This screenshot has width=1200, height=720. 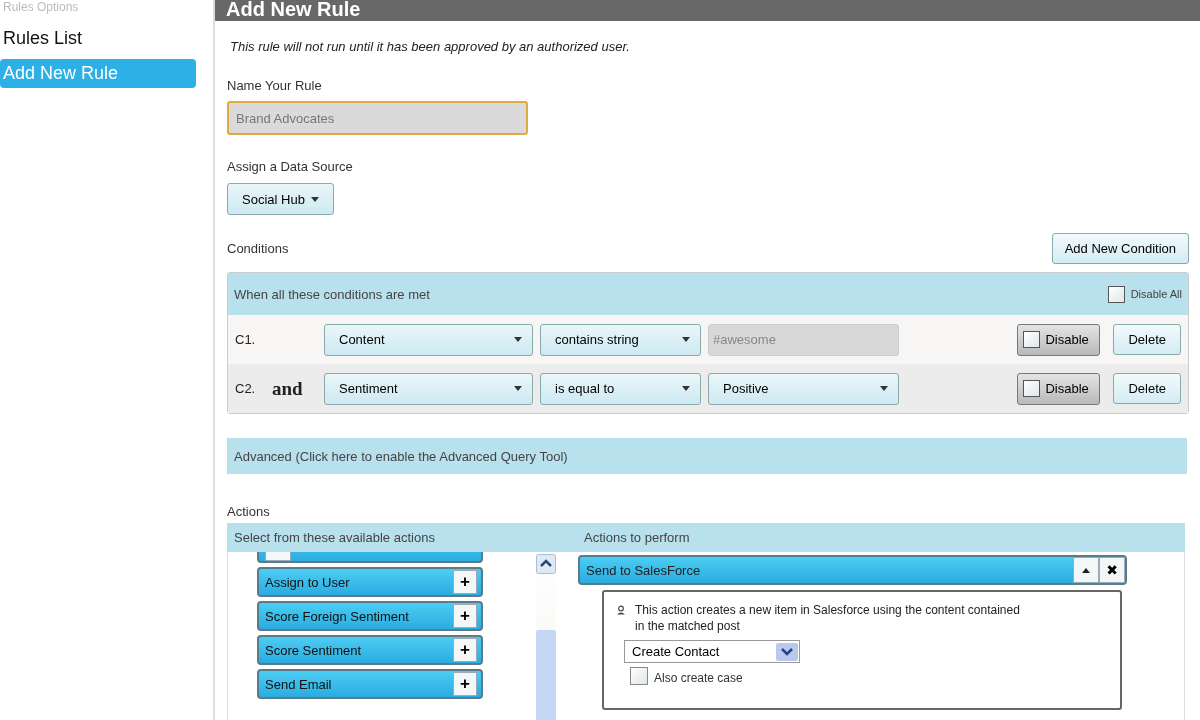 What do you see at coordinates (430, 46) in the screenshot?
I see `notice-text: This rule will not run until it has been approved by an authorized user.` at bounding box center [430, 46].